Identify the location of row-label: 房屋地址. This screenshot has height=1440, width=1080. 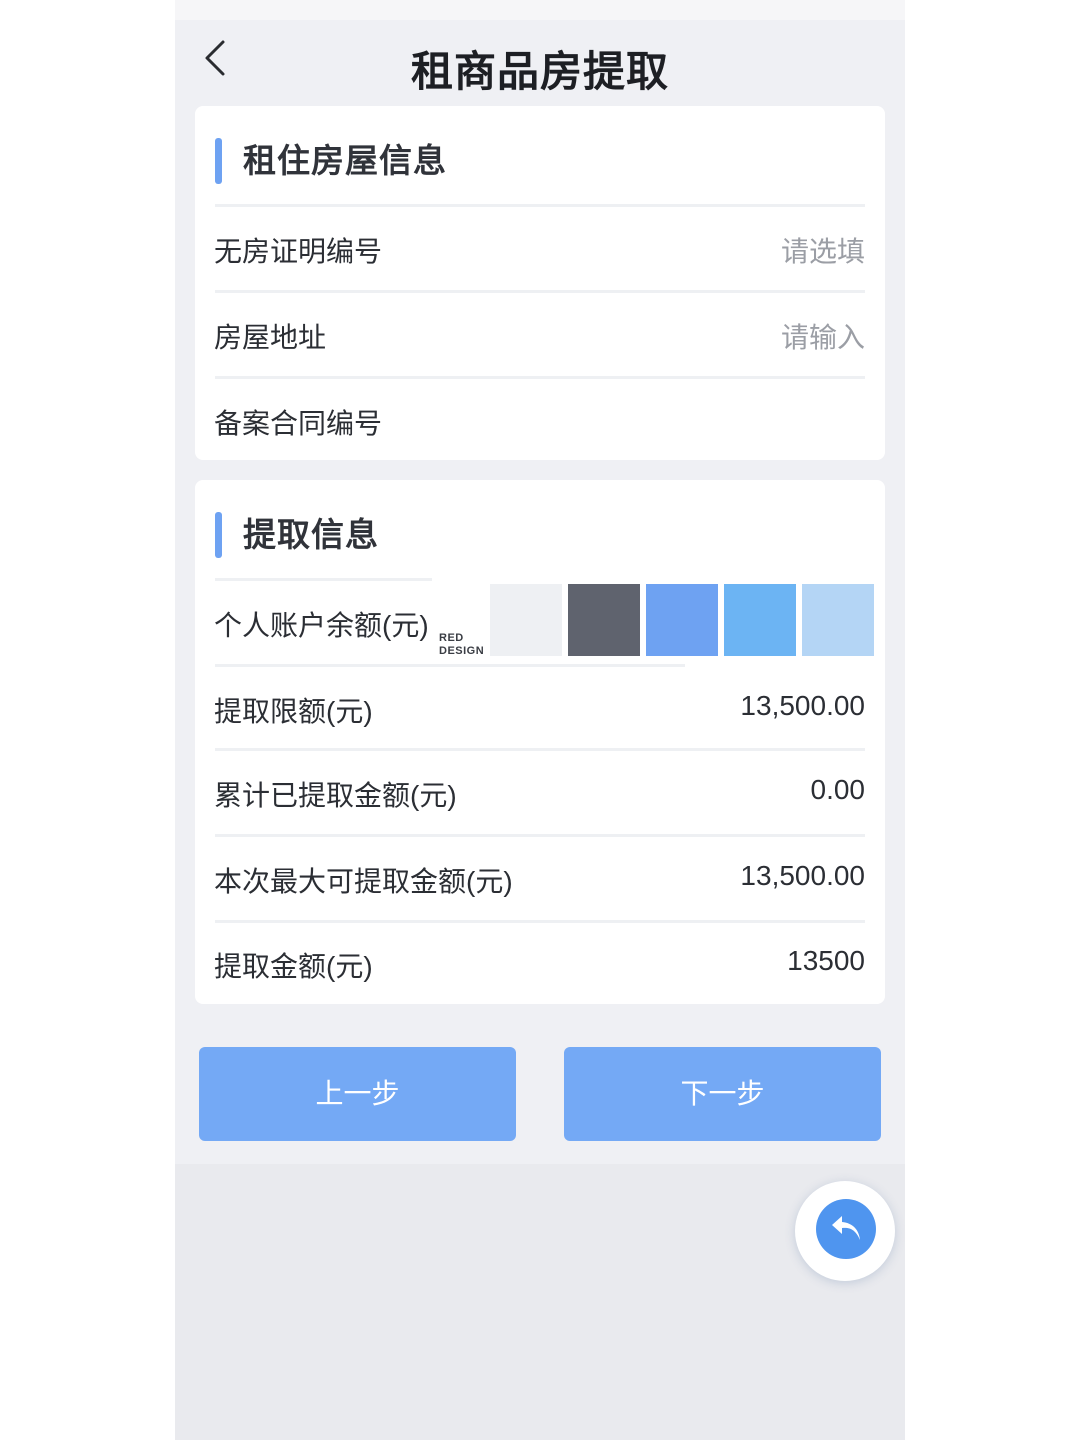
(270, 337).